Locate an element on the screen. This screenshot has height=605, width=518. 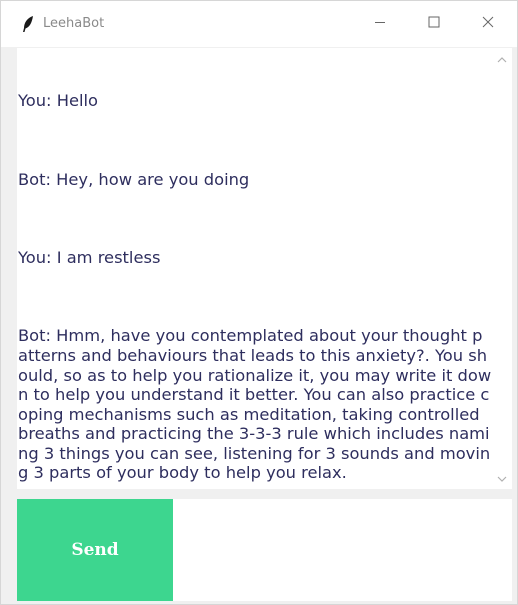
maximize-button is located at coordinates (434, 24).